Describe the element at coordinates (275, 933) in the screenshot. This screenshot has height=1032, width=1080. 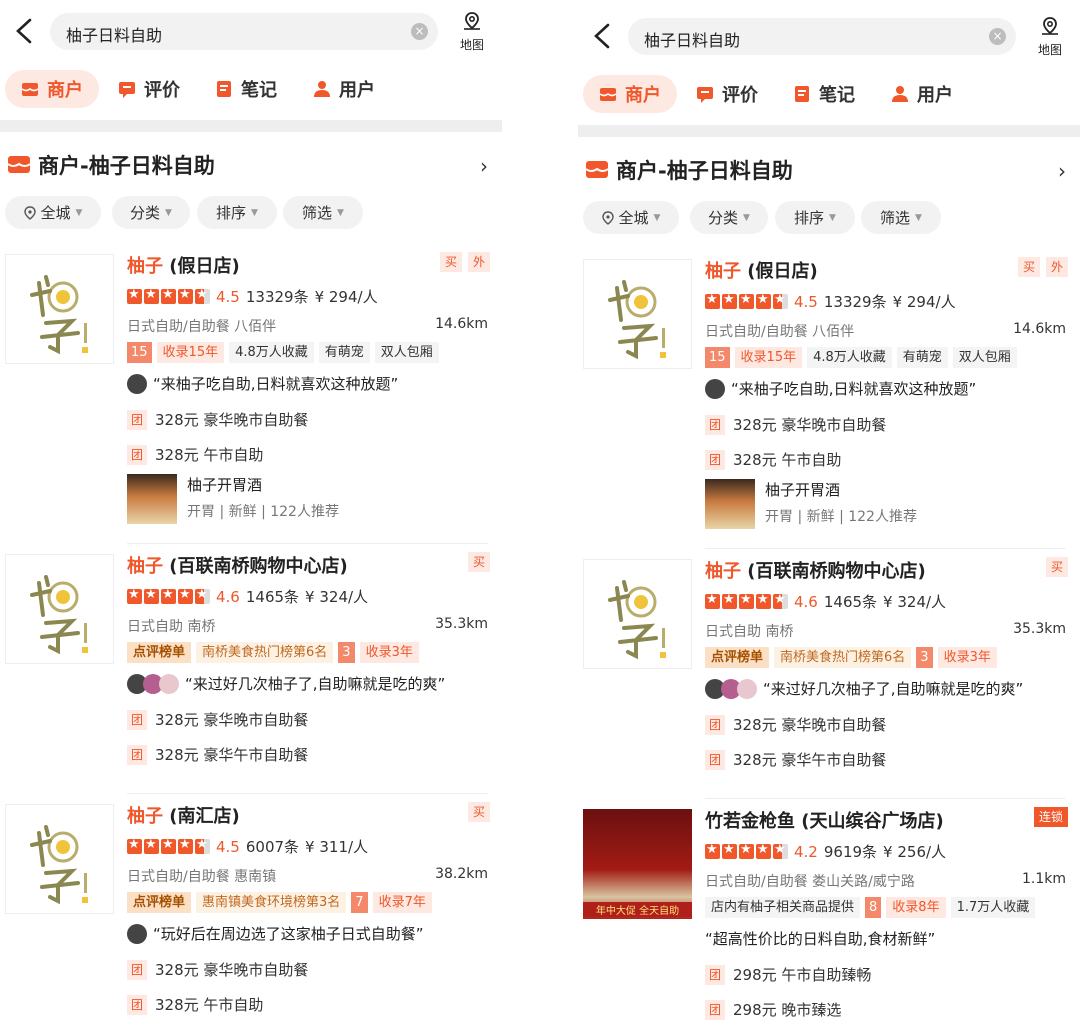
I see `review-snippet: “玩好后在周边选了这家柚子日式自助餐”` at that location.